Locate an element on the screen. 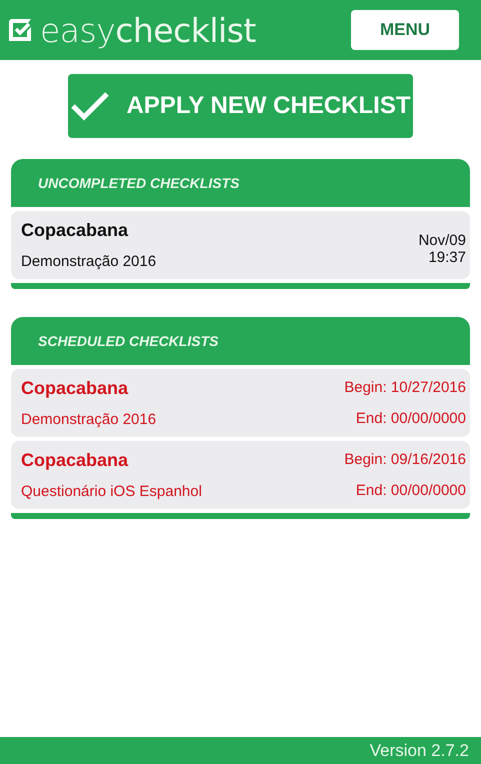 This screenshot has width=481, height=764. section-title: UNCOMPLETED CHECKLISTS is located at coordinates (139, 183).